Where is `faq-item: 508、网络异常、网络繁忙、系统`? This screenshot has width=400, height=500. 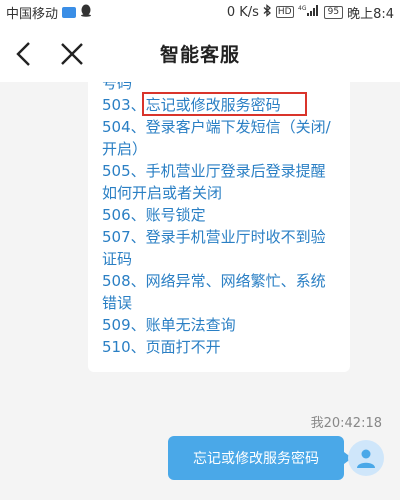 faq-item: 508、网络异常、网络繁忙、系统 is located at coordinates (222, 281).